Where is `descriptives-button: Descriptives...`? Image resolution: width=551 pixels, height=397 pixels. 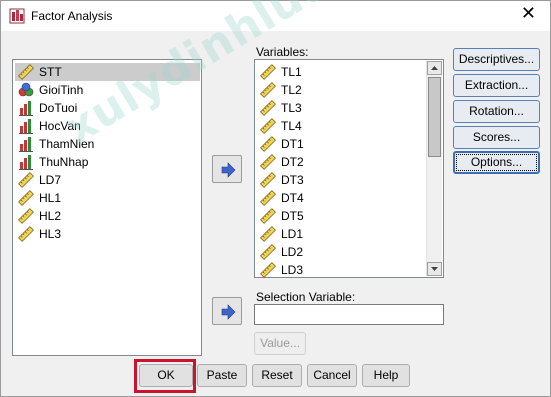 descriptives-button: Descriptives... is located at coordinates (496, 59).